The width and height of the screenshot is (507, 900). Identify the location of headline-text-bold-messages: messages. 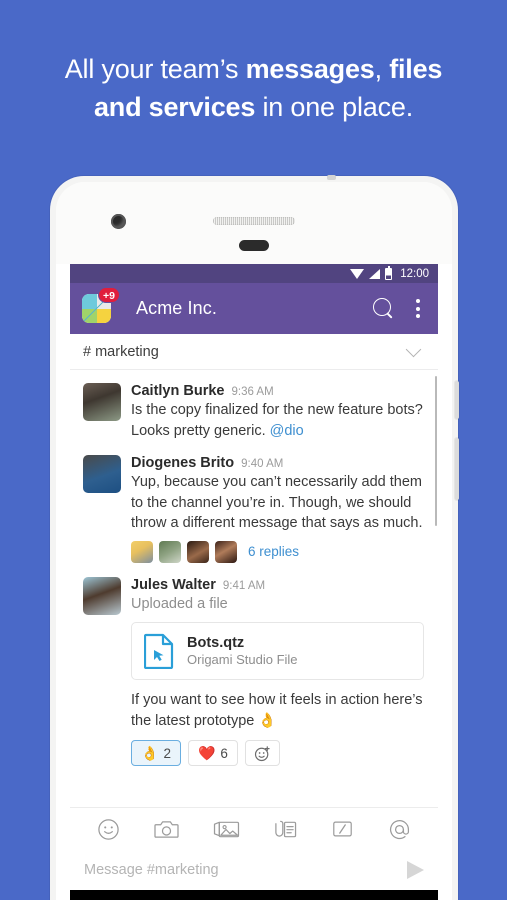
(310, 69).